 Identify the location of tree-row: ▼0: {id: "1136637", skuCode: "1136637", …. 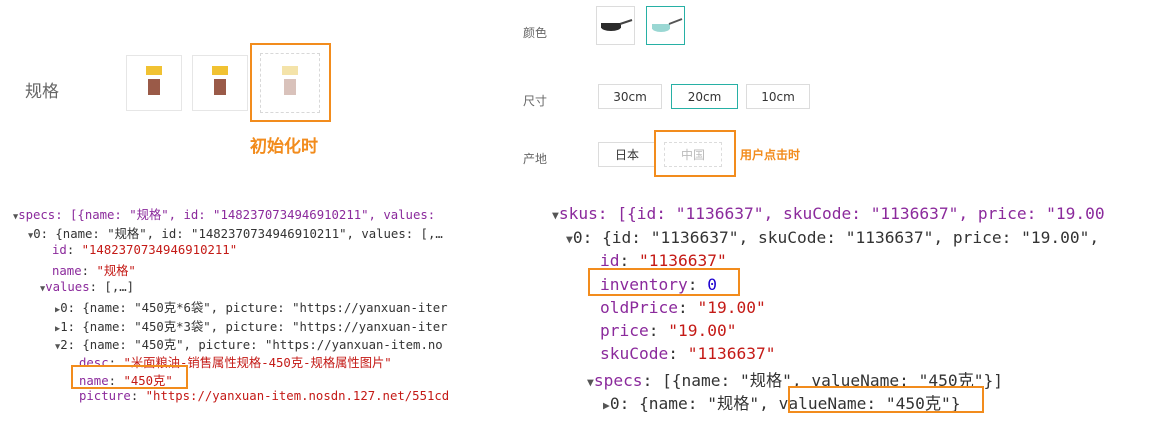
(832, 237).